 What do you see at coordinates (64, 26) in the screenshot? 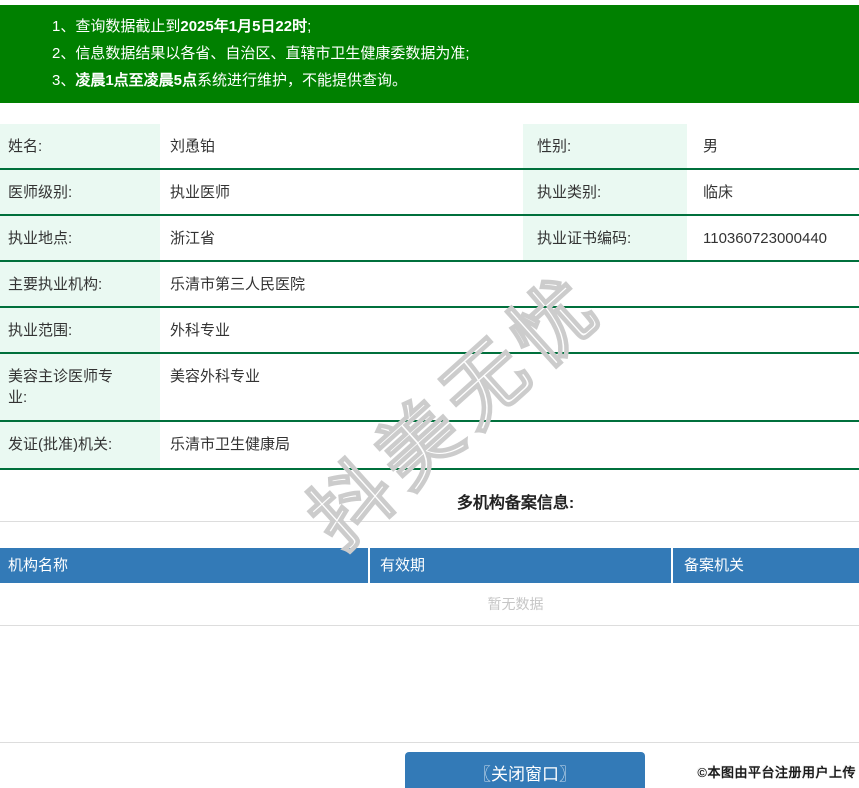
I see `notice-line-number: 1、` at bounding box center [64, 26].